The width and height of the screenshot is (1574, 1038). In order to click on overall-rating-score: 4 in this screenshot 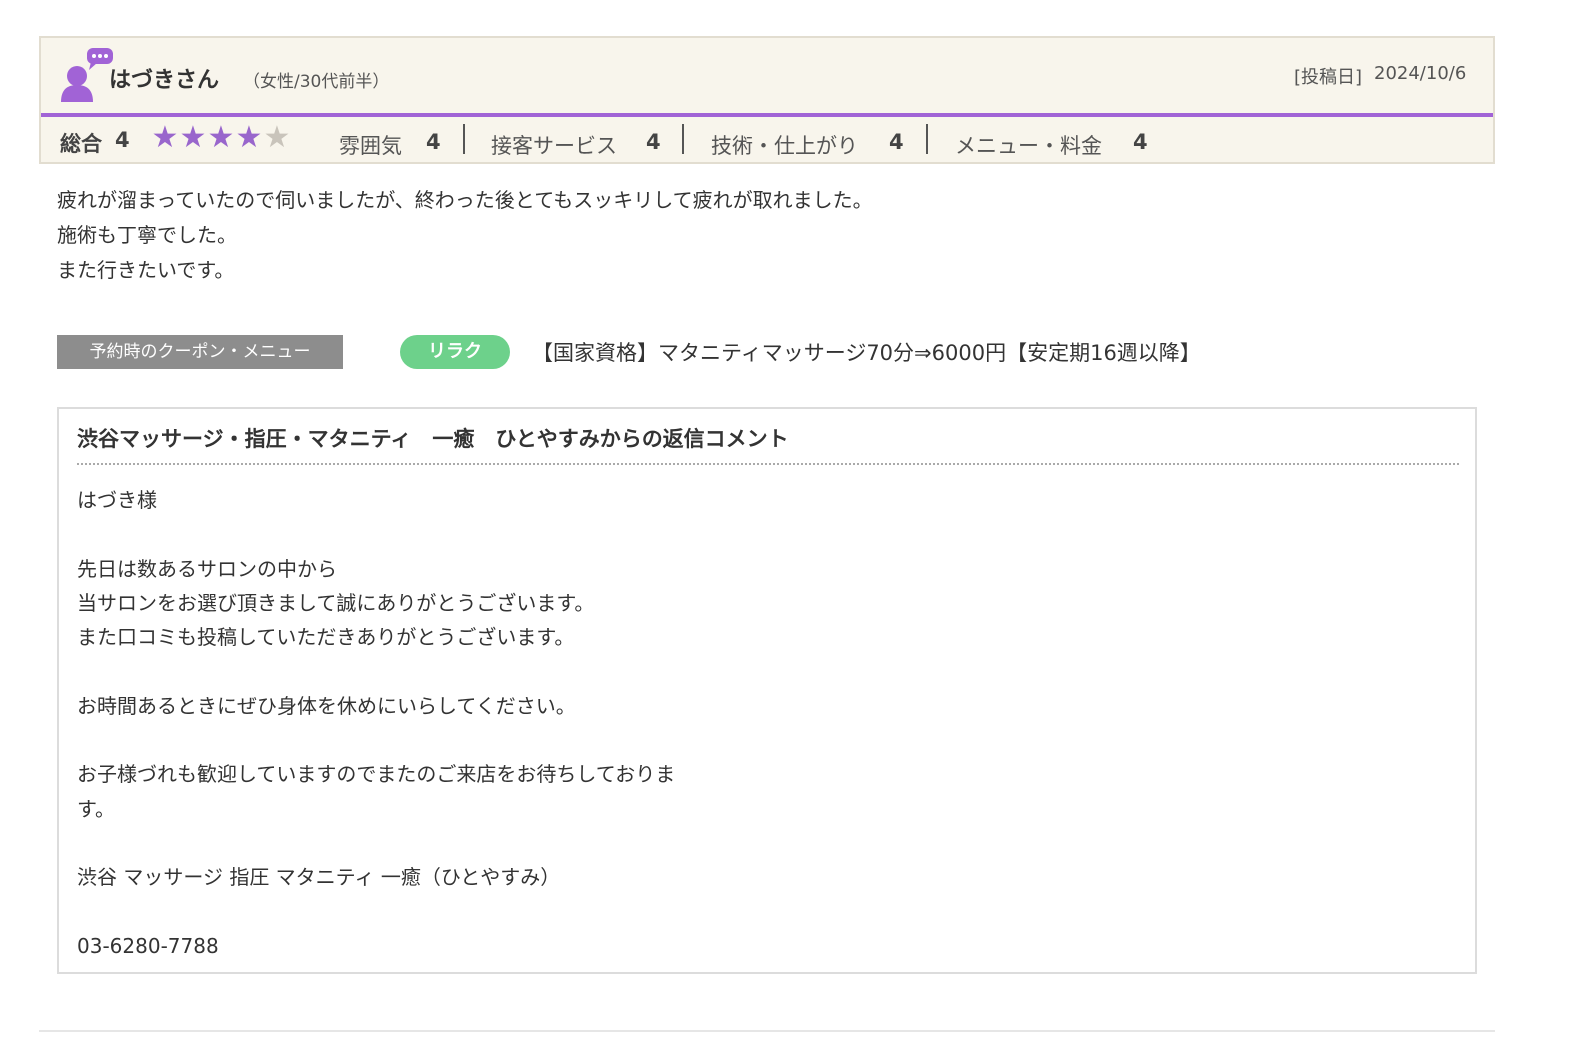, I will do `click(122, 140)`.